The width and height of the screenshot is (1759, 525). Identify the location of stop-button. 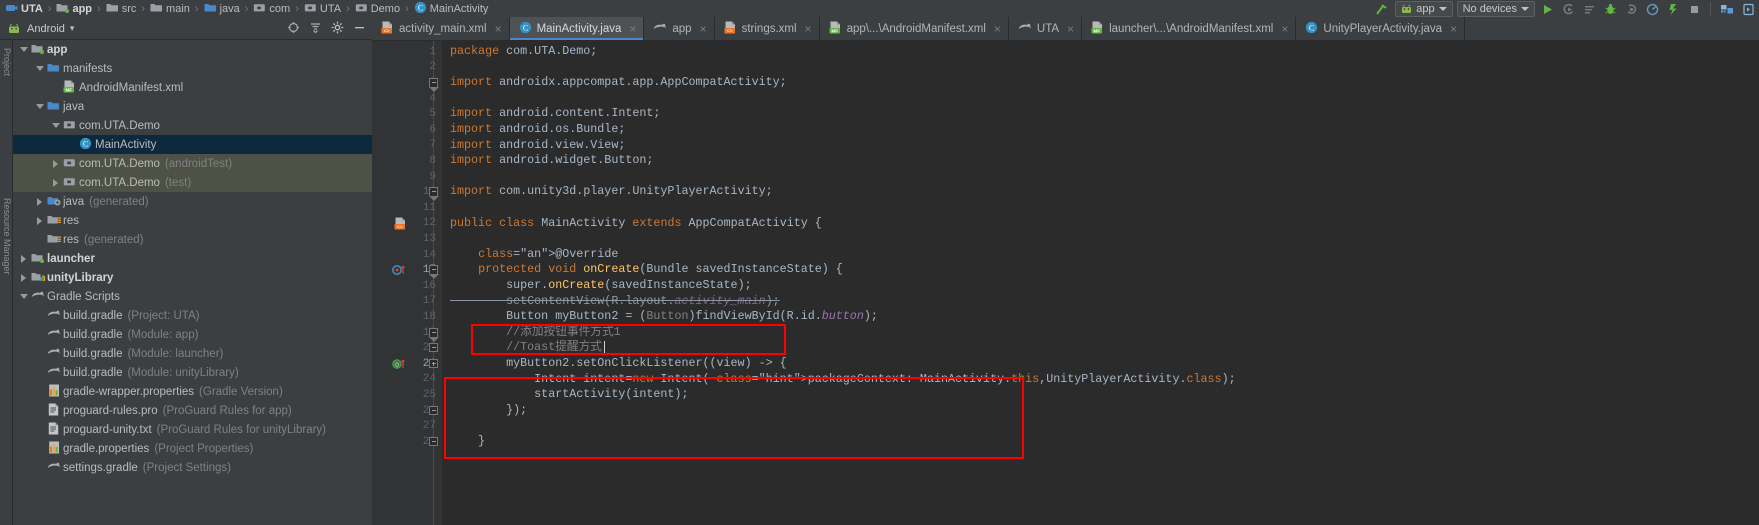
(1694, 9).